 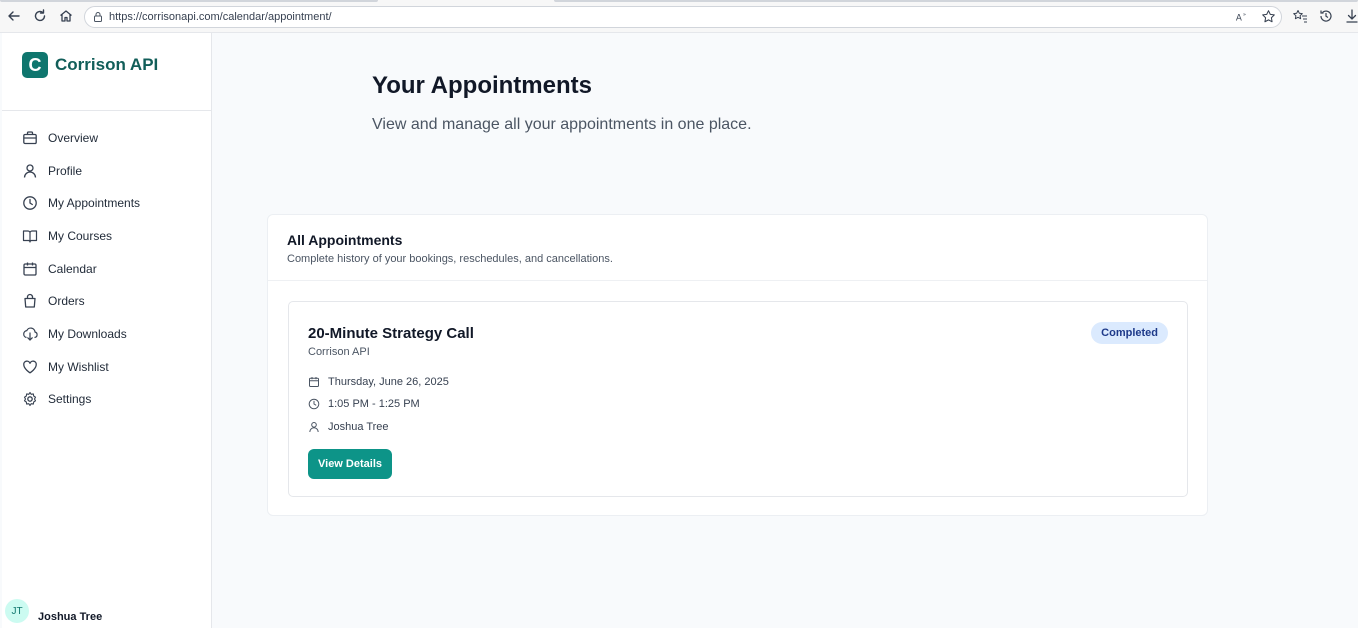 What do you see at coordinates (391, 333) in the screenshot?
I see `appointment-title: 20-Minute Strategy Call` at bounding box center [391, 333].